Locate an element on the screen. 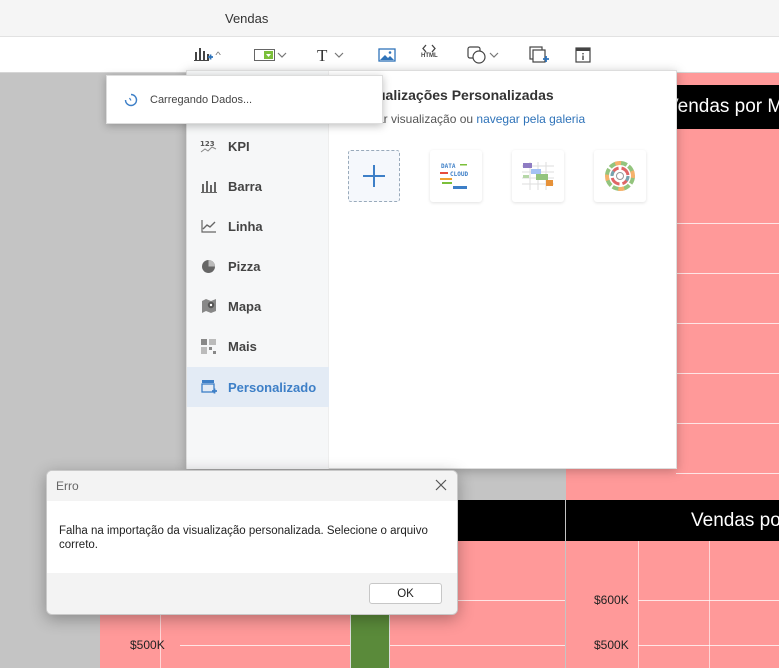 This screenshot has height=668, width=779. add-page-icon is located at coordinates (539, 54).